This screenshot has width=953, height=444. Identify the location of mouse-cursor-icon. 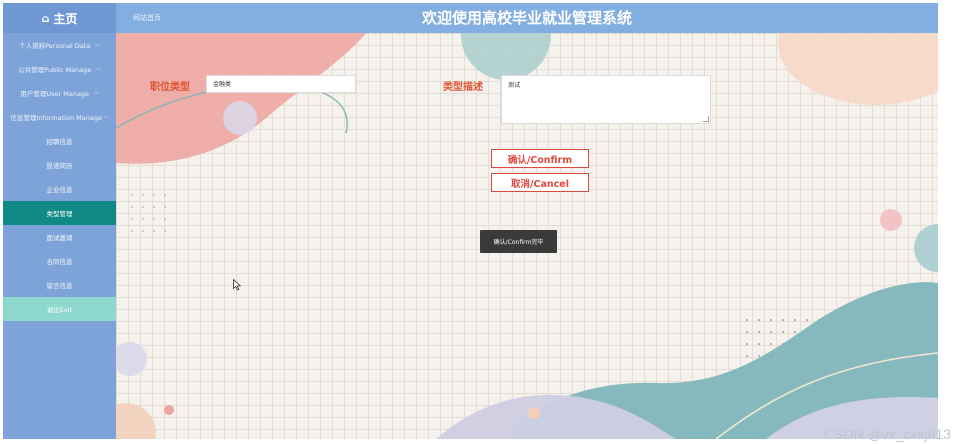
(237, 285).